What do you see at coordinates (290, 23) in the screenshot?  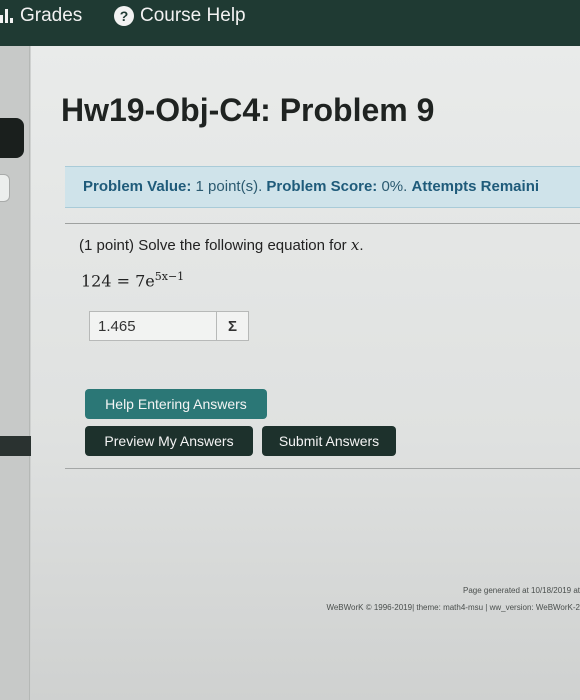 I see `top-navigation-bar: Grades ? Course Help` at bounding box center [290, 23].